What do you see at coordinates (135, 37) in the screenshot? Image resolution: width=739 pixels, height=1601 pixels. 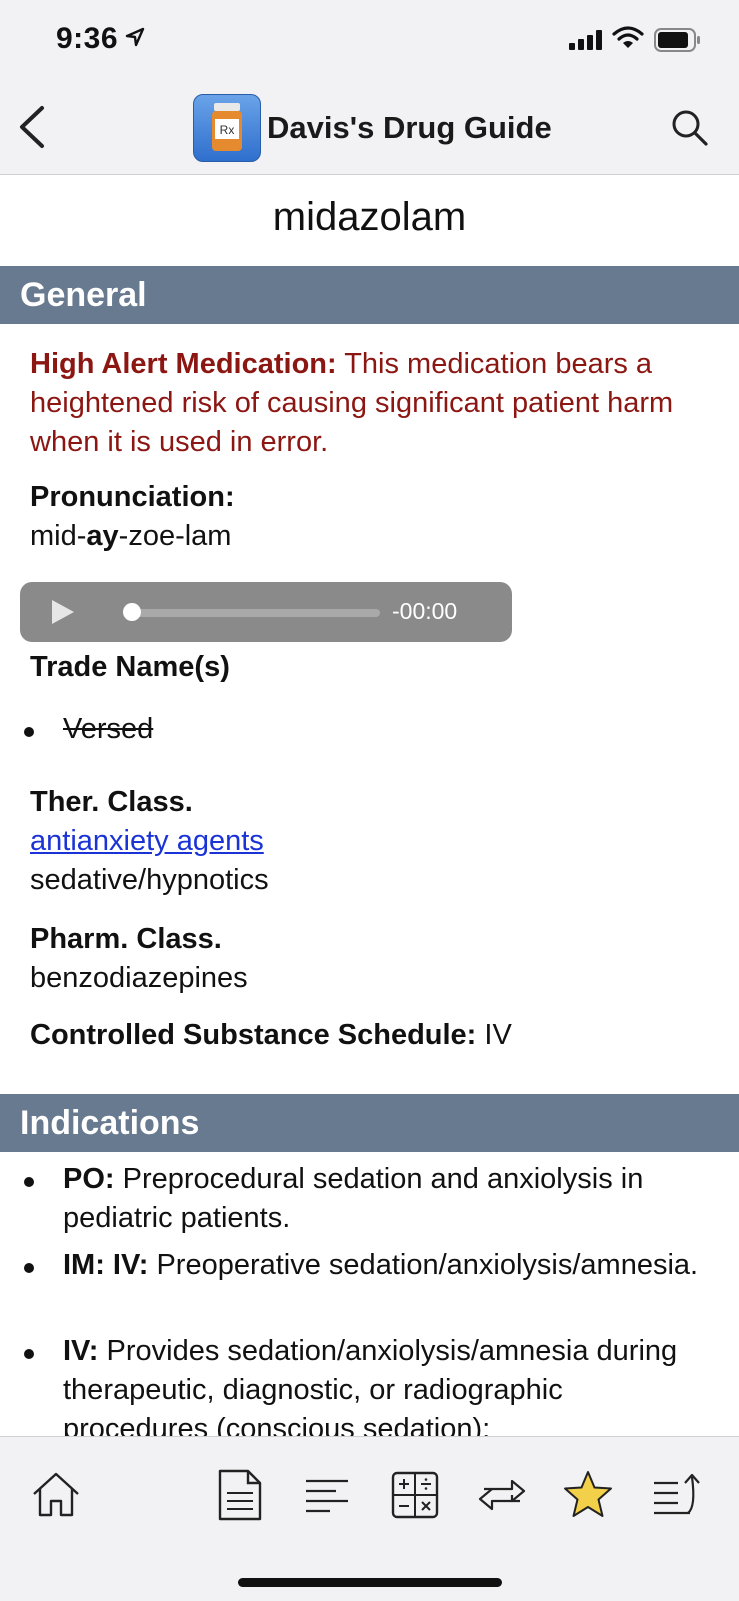 I see `location-arrow-icon` at bounding box center [135, 37].